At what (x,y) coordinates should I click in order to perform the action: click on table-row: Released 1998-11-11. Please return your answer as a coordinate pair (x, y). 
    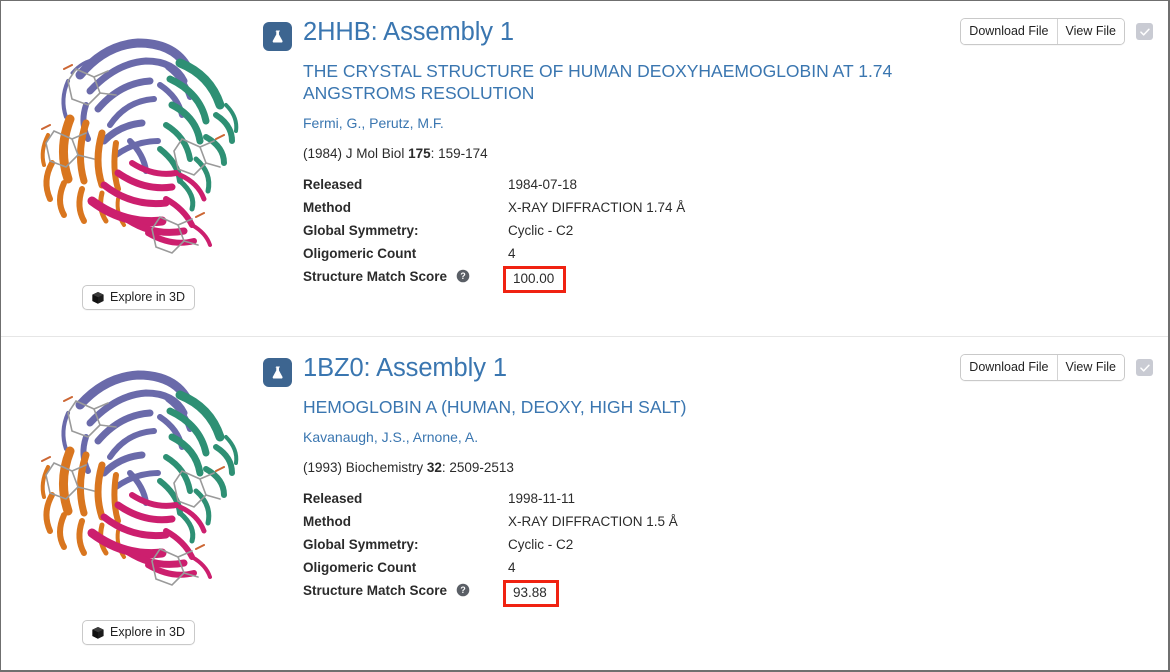
    Looking at the image, I should click on (490, 501).